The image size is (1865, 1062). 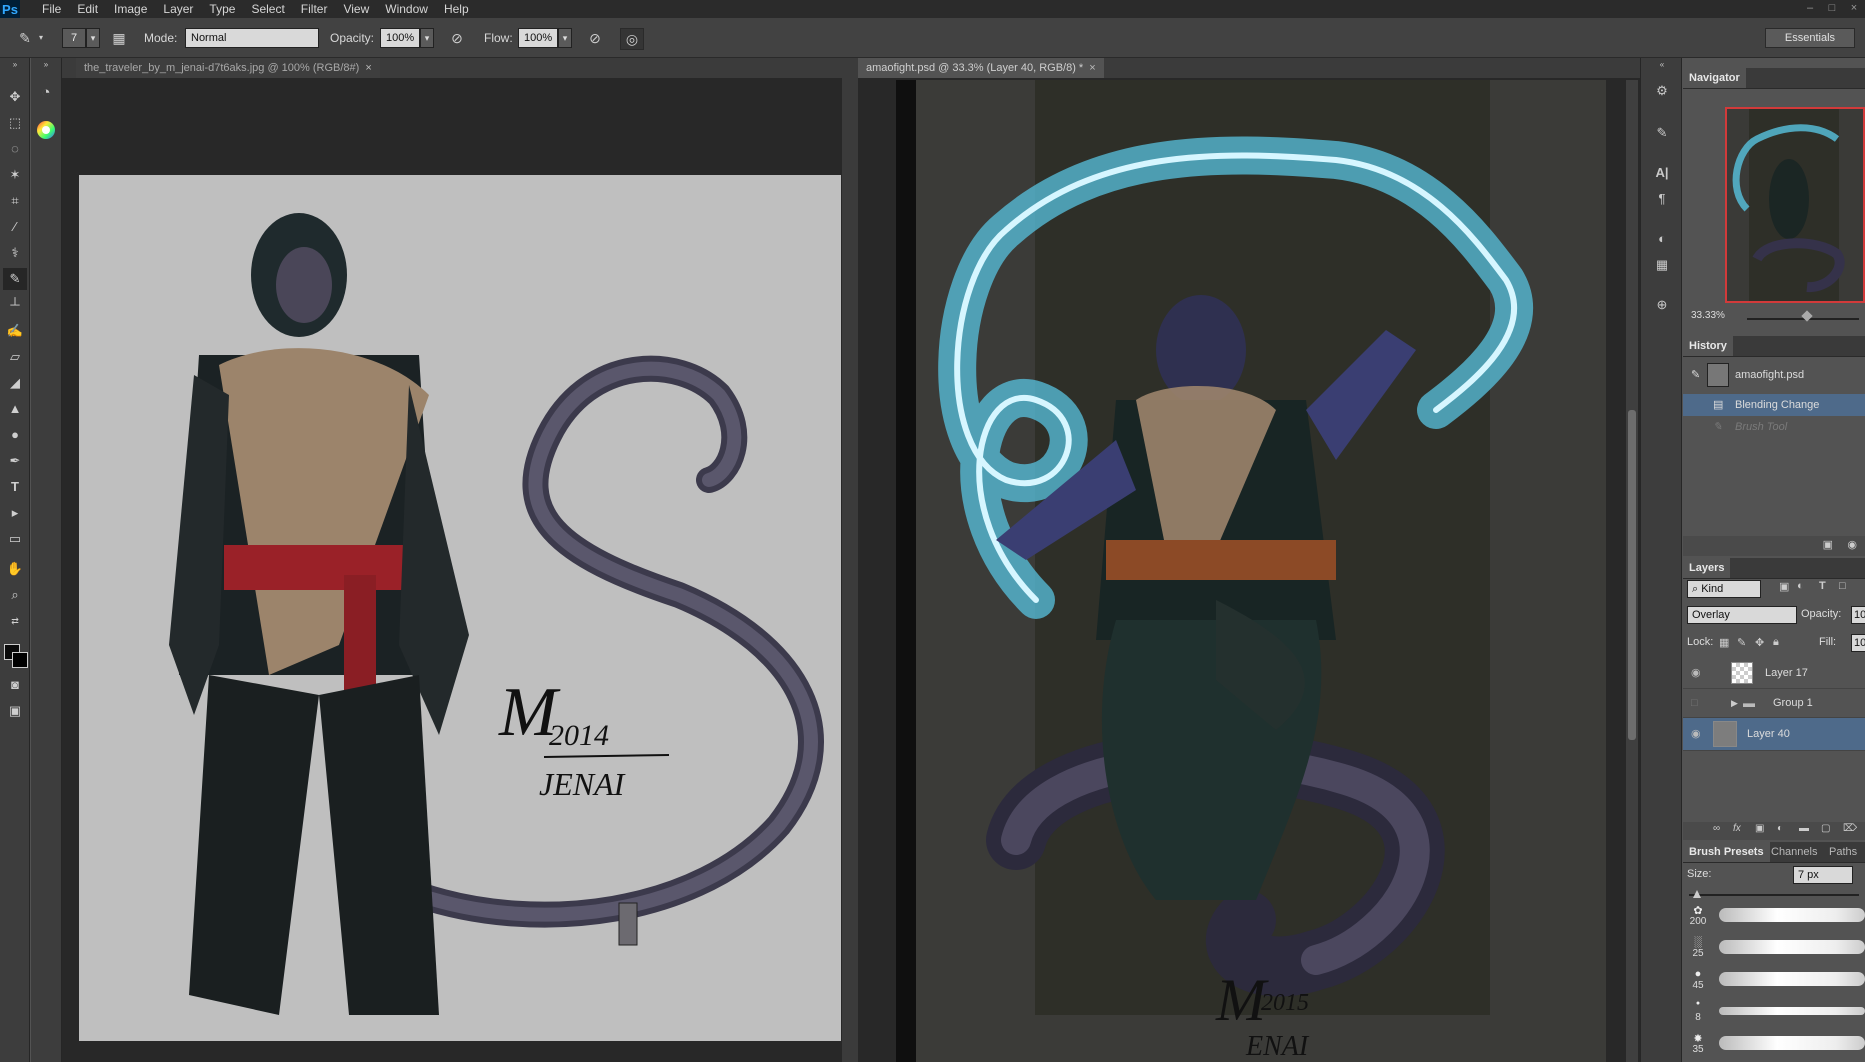 I want to click on layer-blend-mode-select: Overlay, so click(x=1742, y=615).